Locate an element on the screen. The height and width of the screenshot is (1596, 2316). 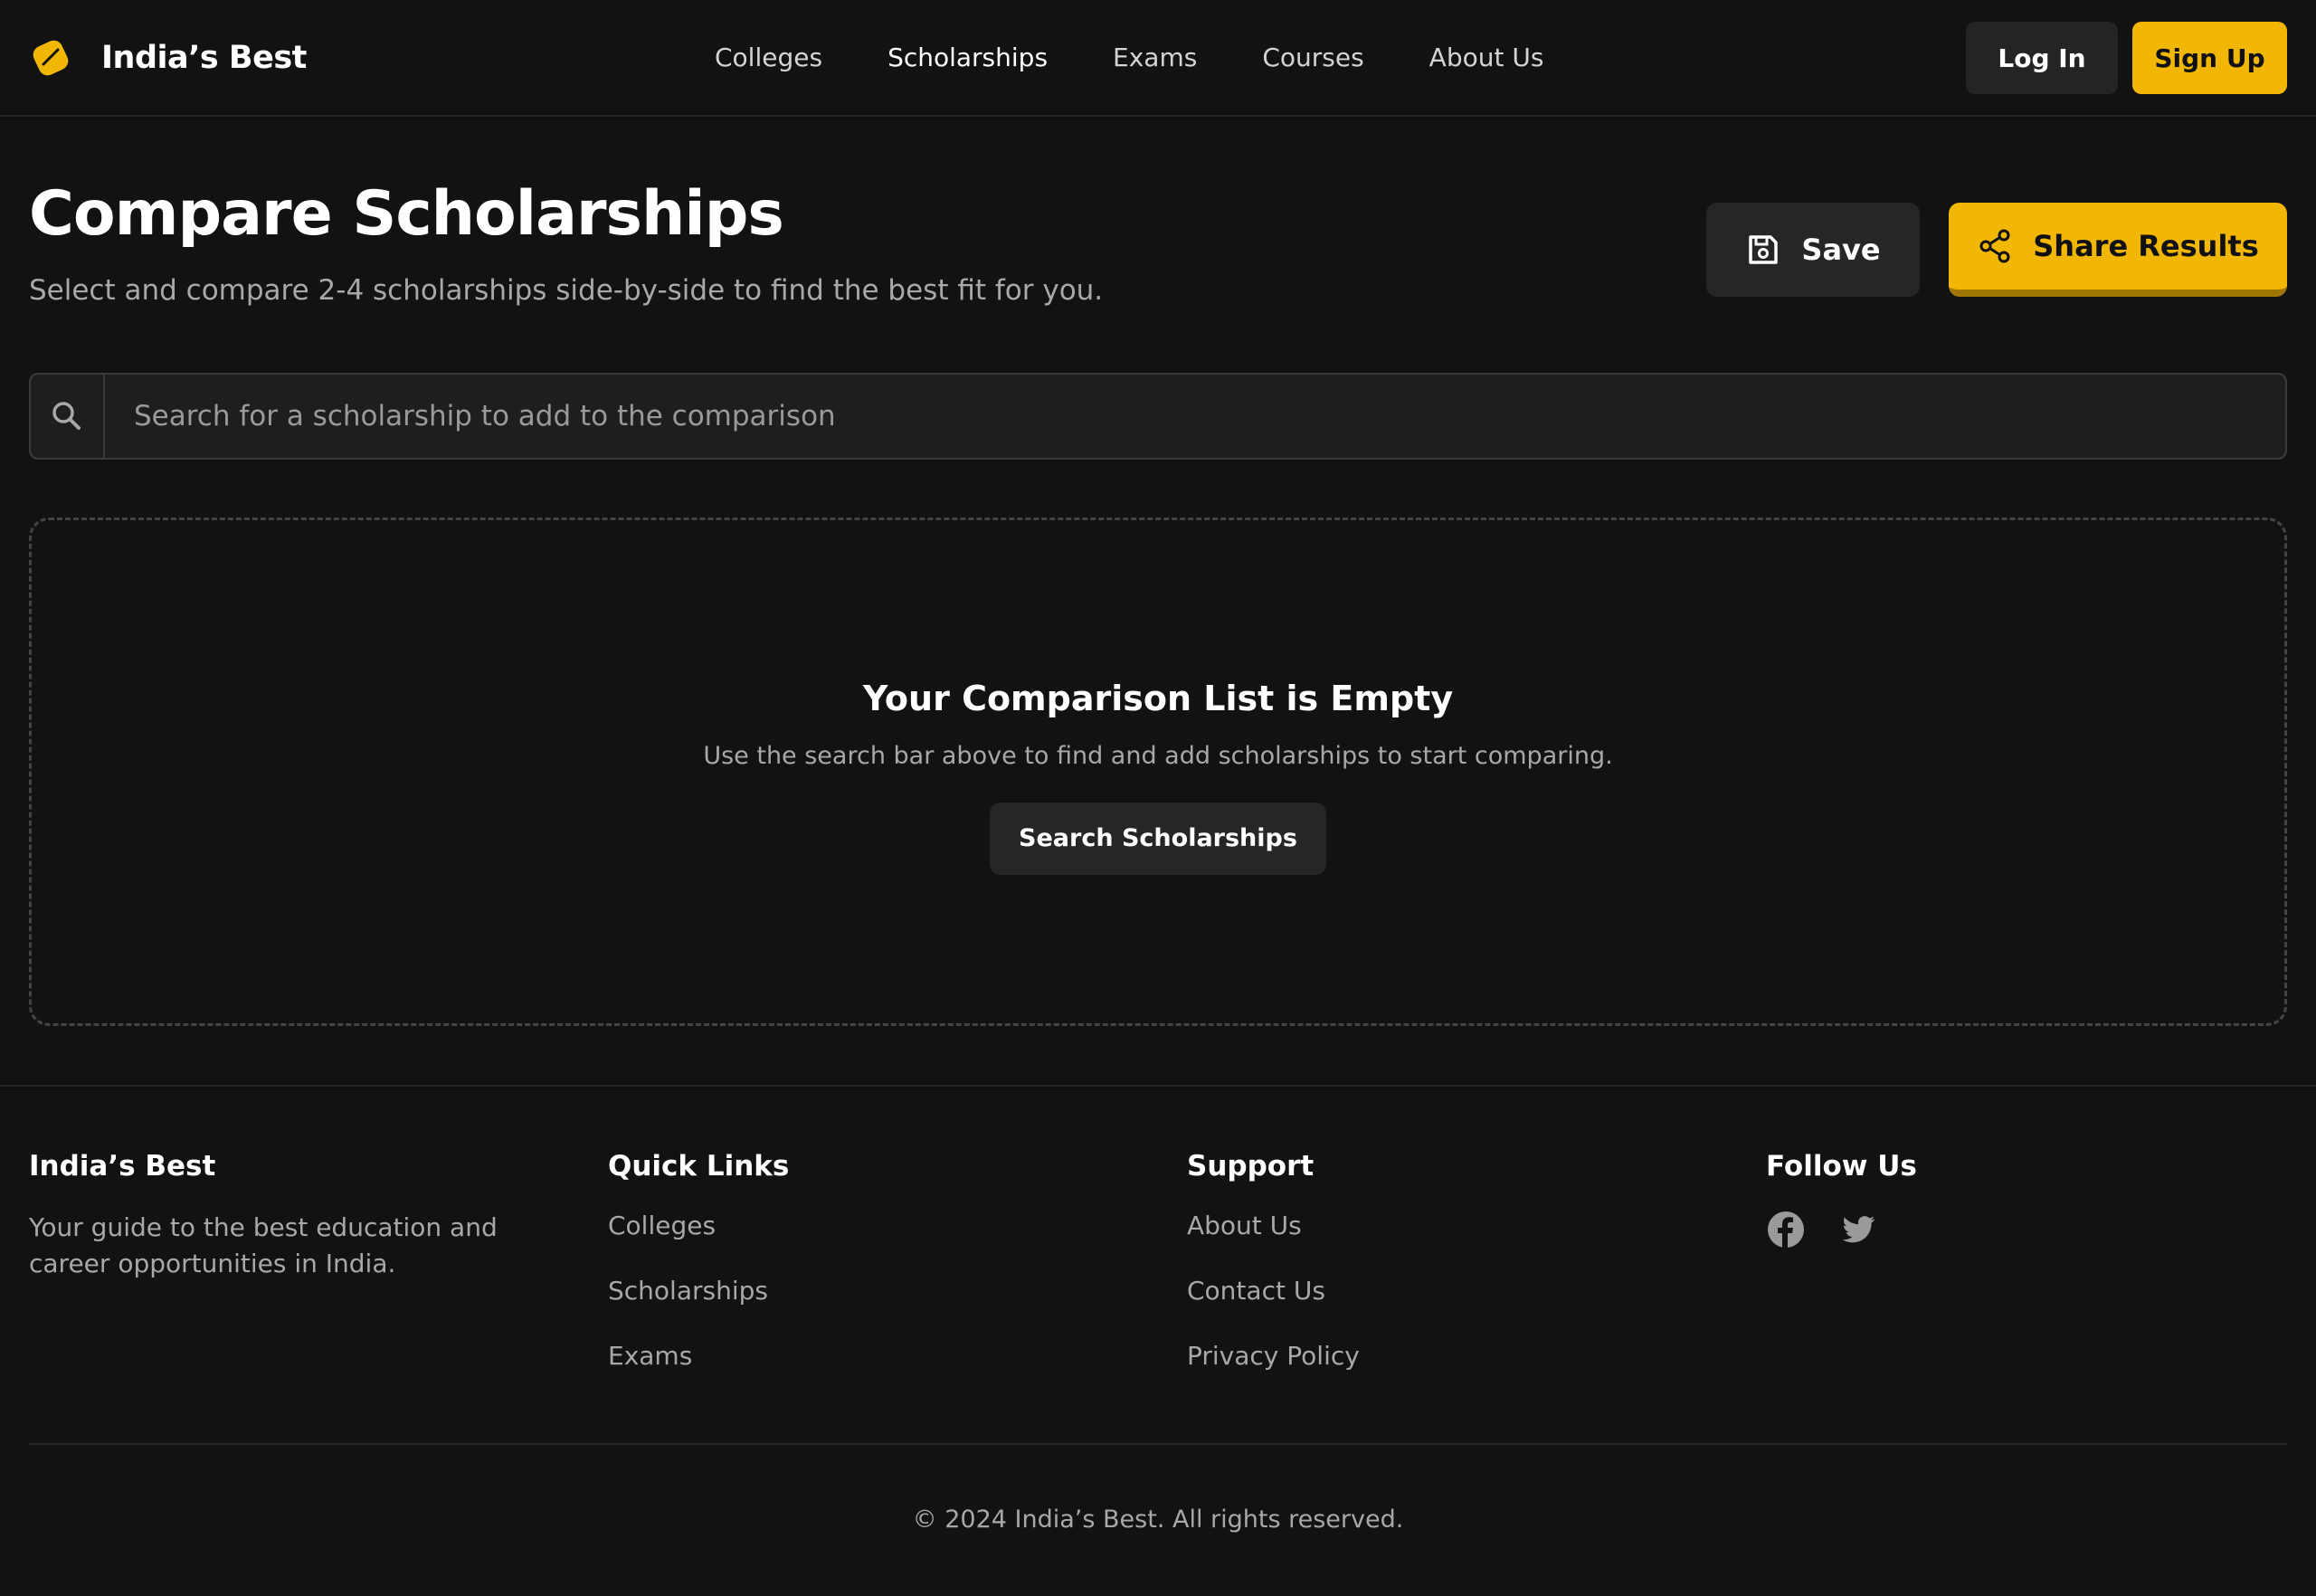
facebook-icon is located at coordinates (1786, 1230).